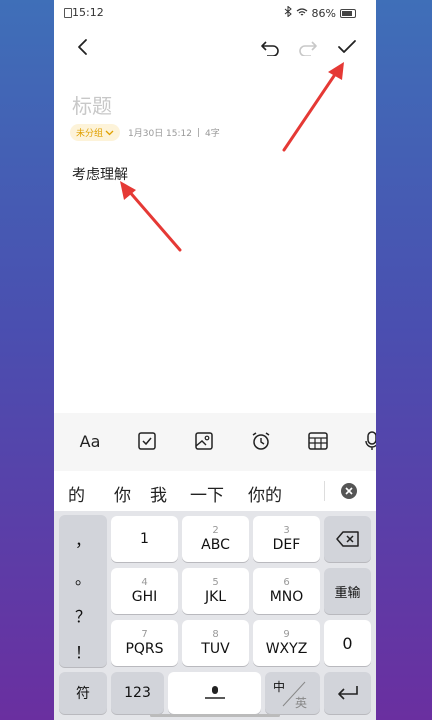  Describe the element at coordinates (215, 591) in the screenshot. I see `key-jkl: 5 JKL` at that location.